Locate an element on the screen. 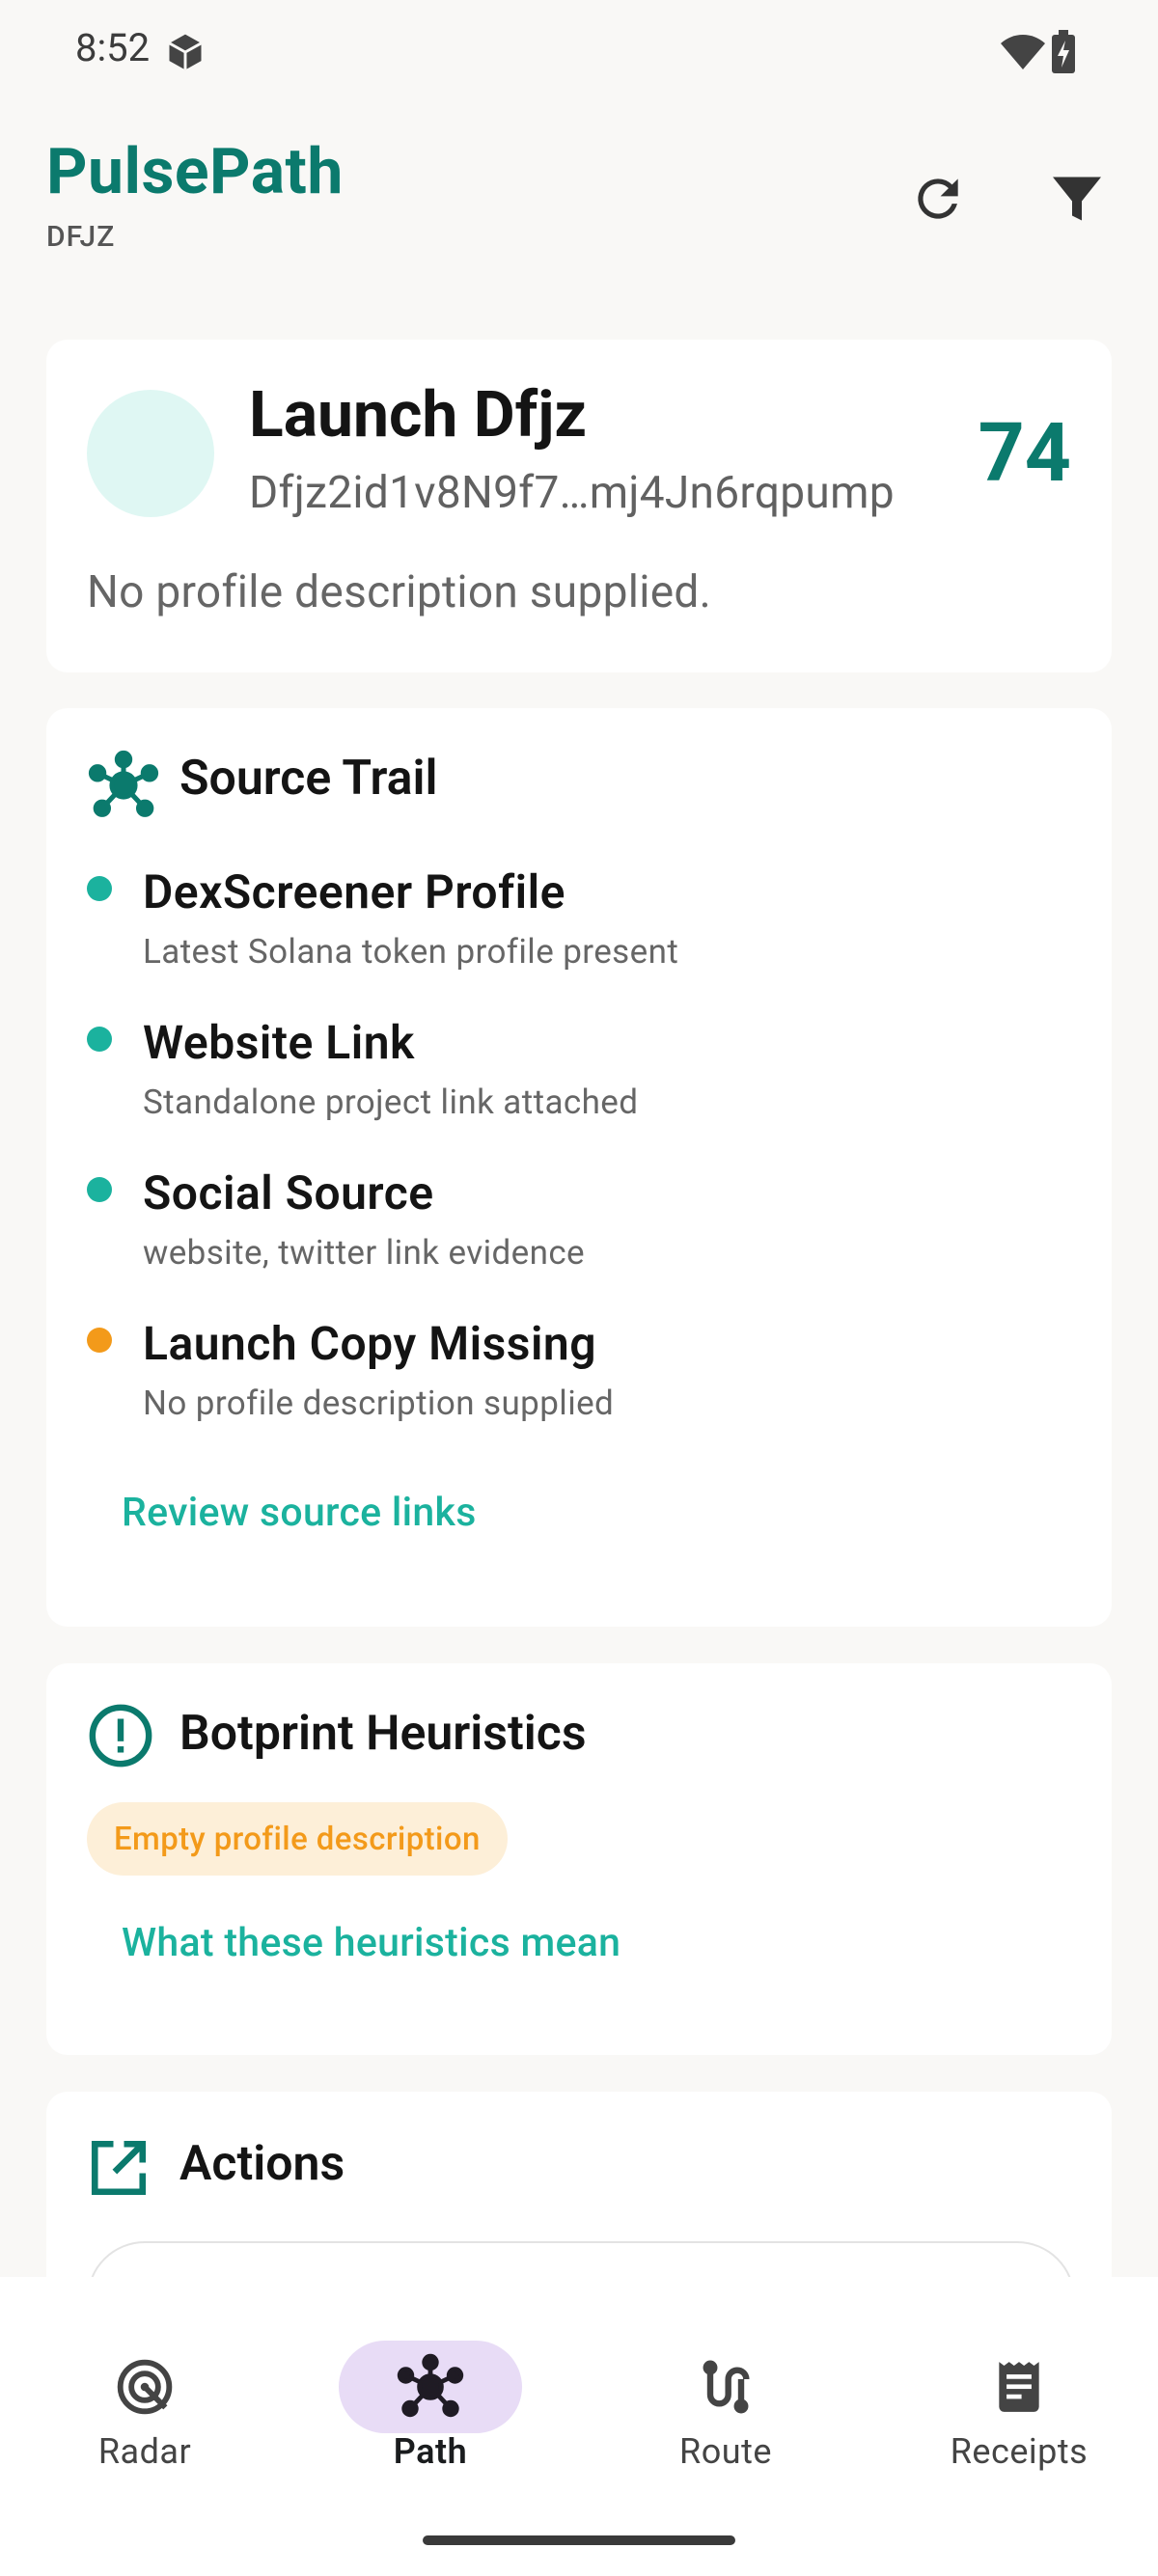  trail-item-title: DexScreener Profile is located at coordinates (354, 892).